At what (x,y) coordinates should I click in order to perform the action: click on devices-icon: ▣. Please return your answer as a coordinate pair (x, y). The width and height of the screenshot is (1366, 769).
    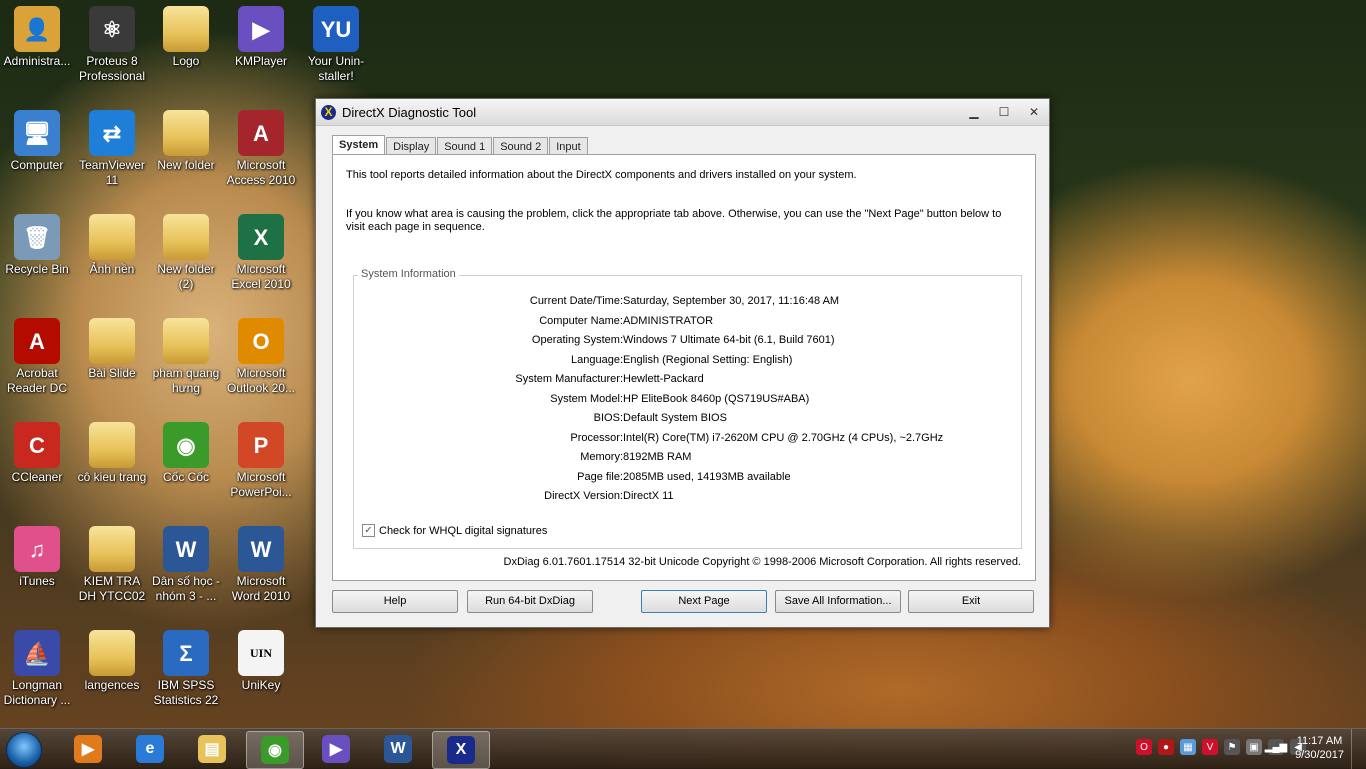
    Looking at the image, I should click on (1254, 747).